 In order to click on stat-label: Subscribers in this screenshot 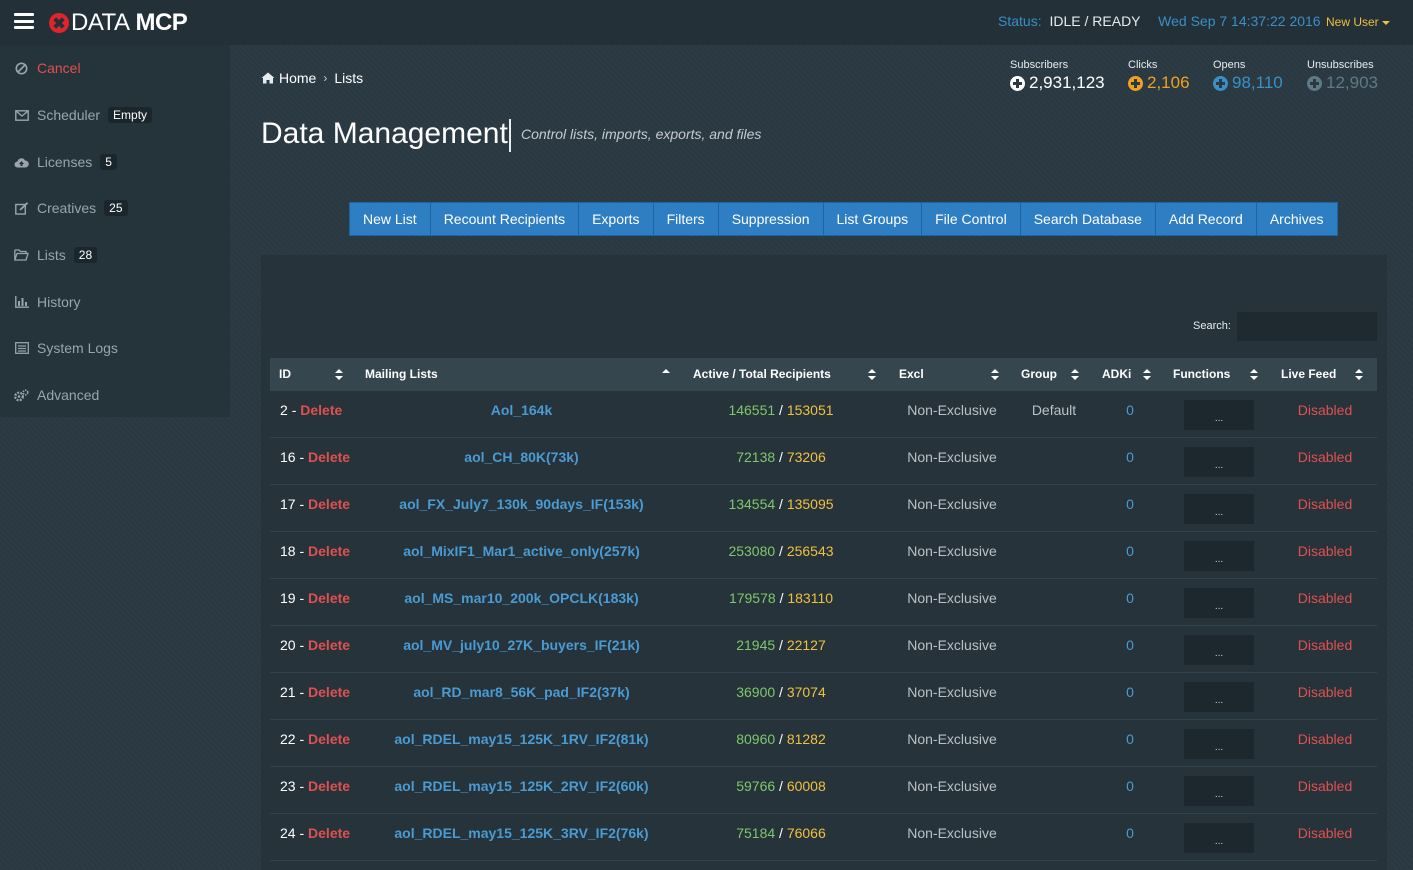, I will do `click(1039, 65)`.